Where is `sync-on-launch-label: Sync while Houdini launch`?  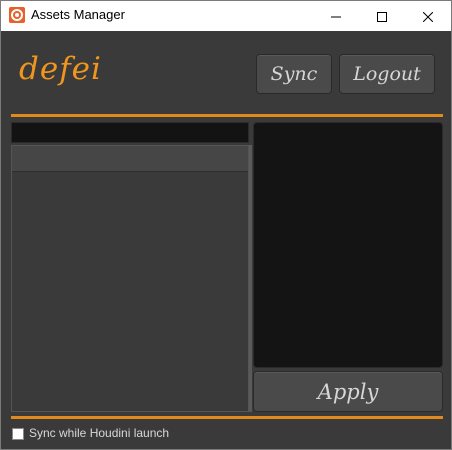
sync-on-launch-label: Sync while Houdini launch is located at coordinates (99, 433).